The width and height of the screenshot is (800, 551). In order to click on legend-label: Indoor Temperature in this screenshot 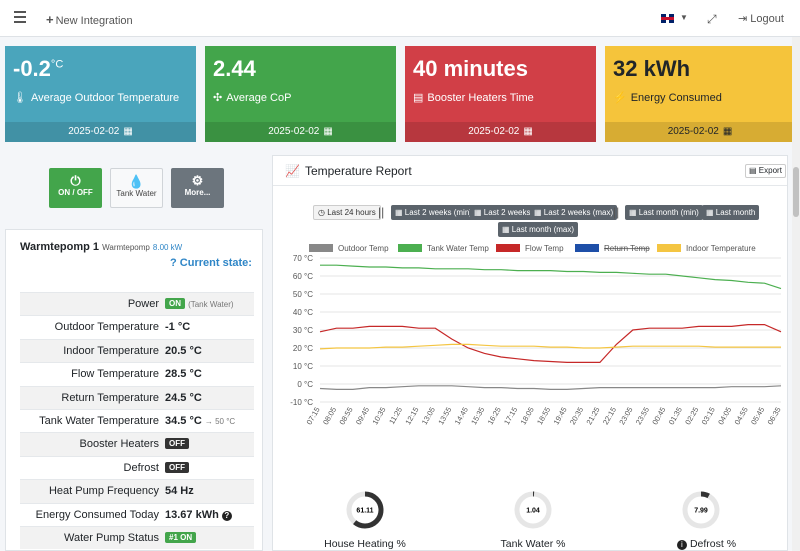, I will do `click(721, 248)`.